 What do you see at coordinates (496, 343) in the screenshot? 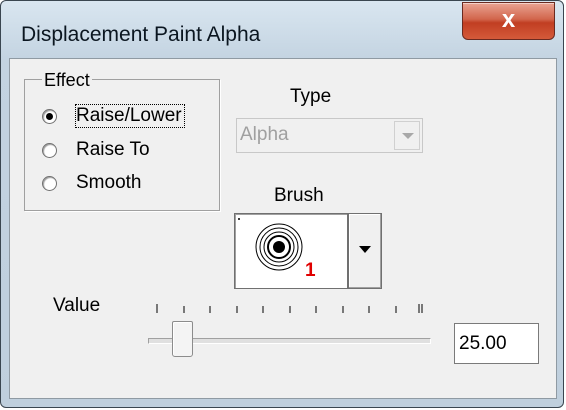
I see `value-input: 25.00` at bounding box center [496, 343].